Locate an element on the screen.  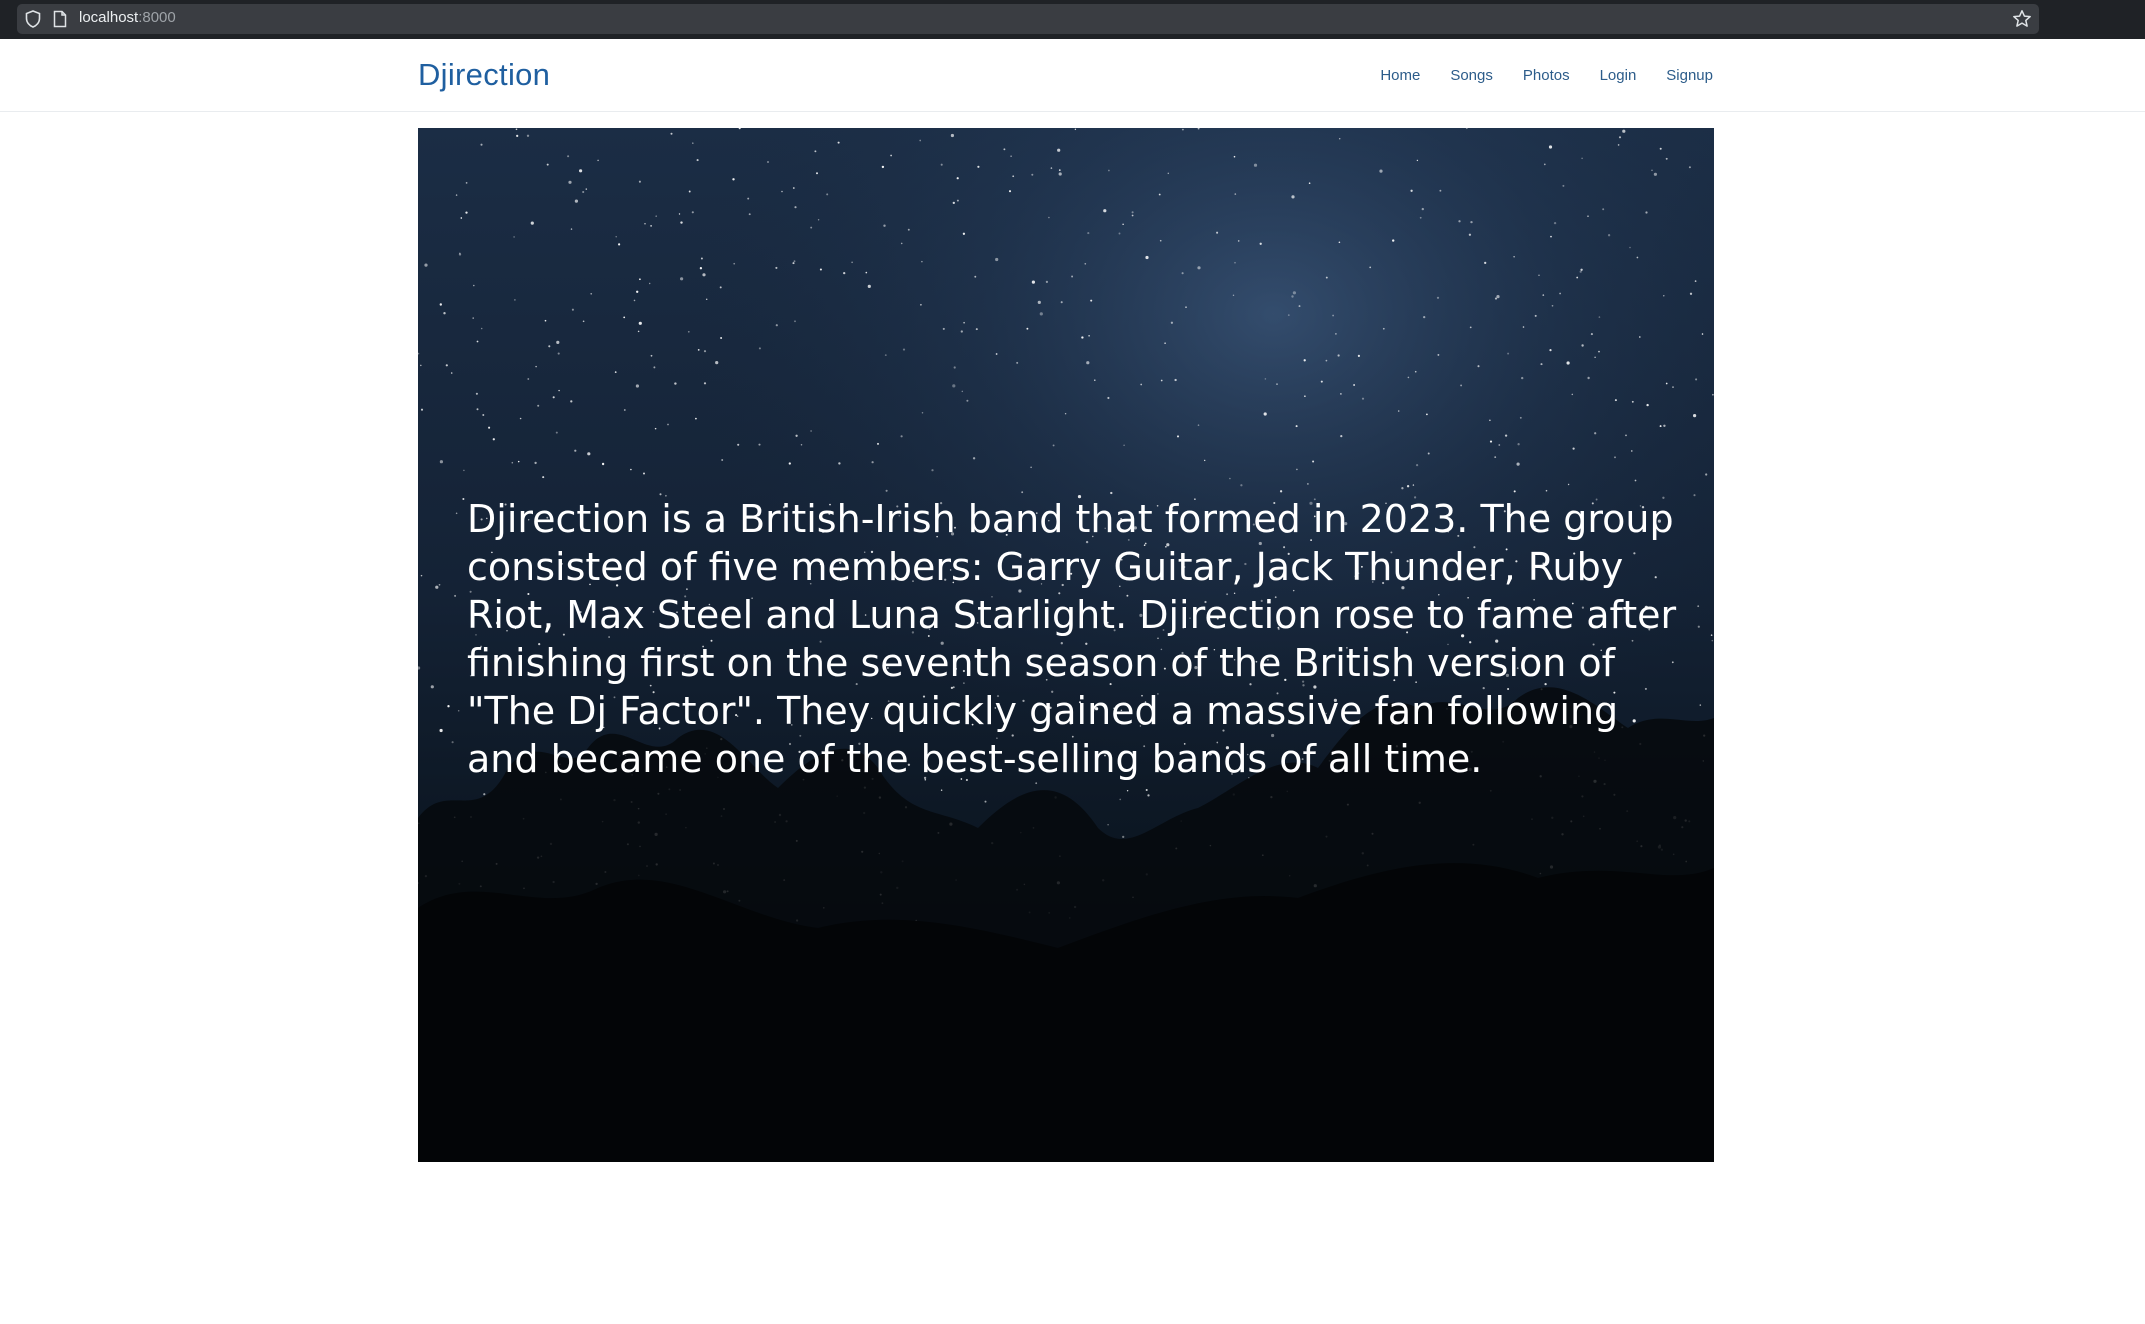
nav-photos: Photos is located at coordinates (1546, 76).